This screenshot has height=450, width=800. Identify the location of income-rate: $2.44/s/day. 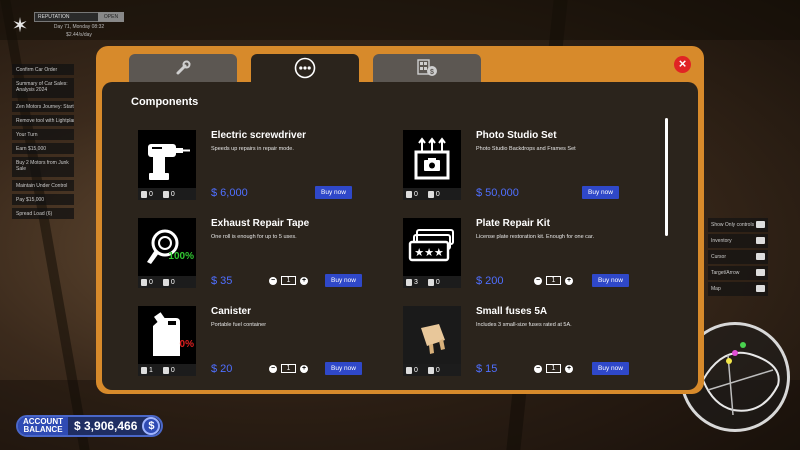
(79, 35).